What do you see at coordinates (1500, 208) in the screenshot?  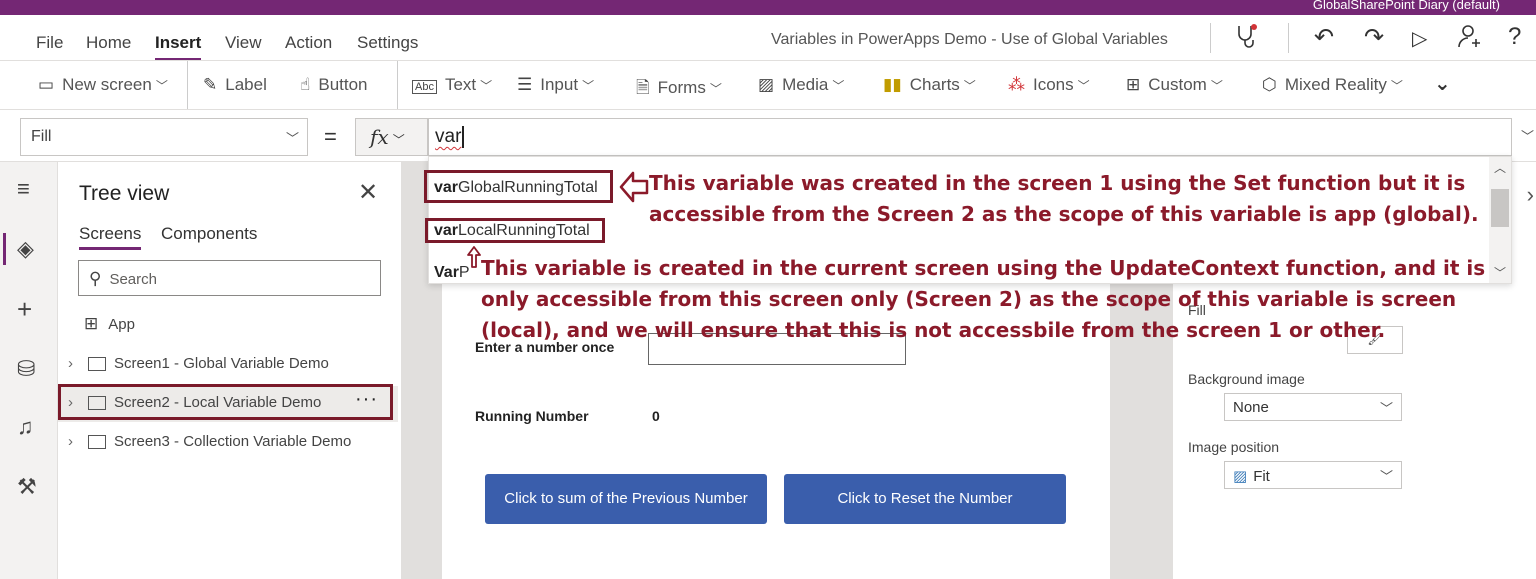 I see `scrollbar-thumb` at bounding box center [1500, 208].